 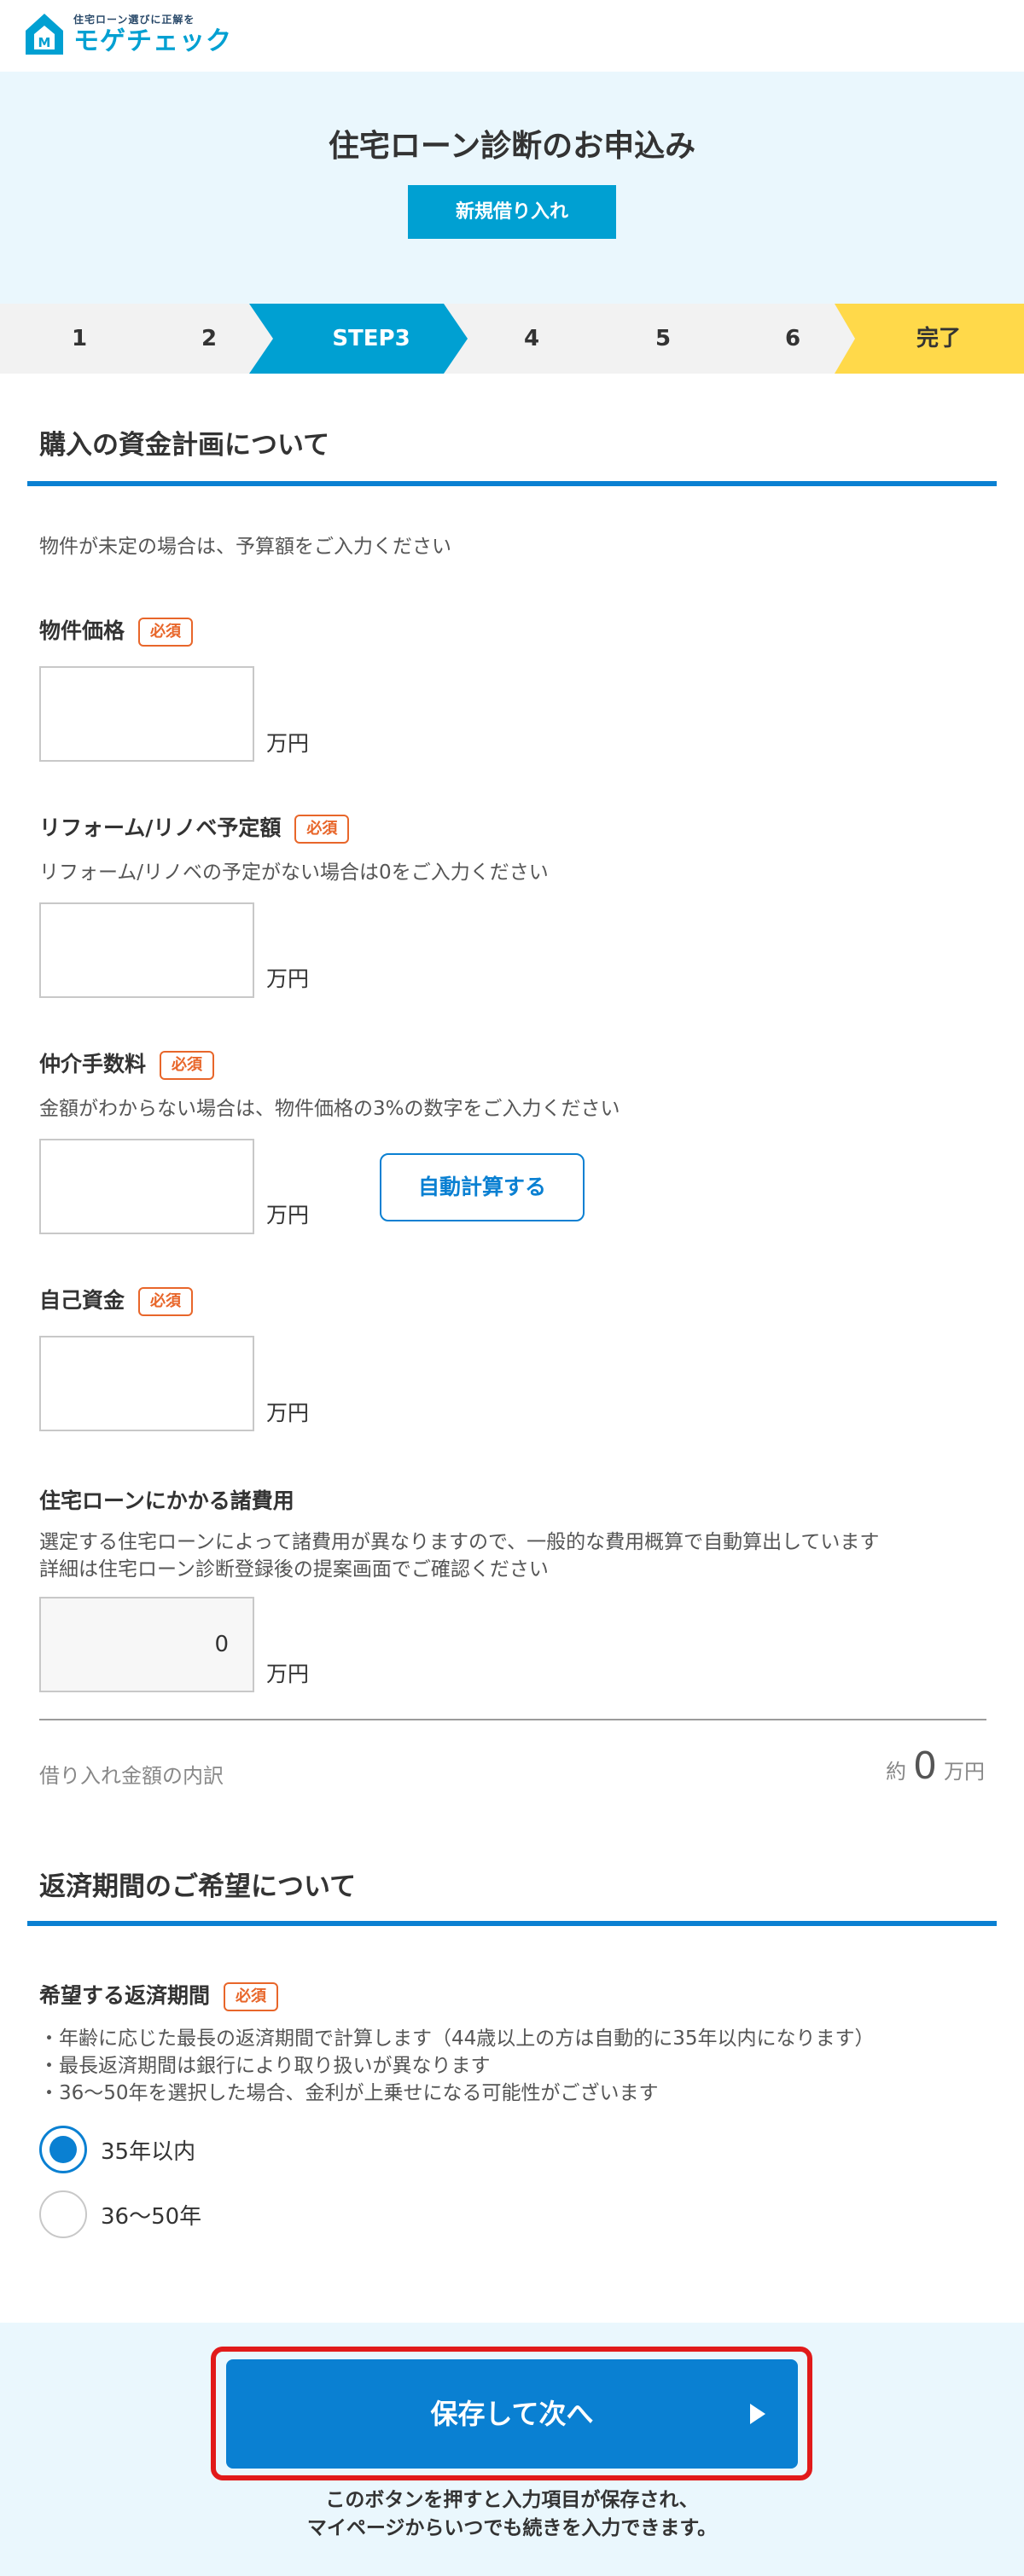 I want to click on brokerage-field, so click(x=146, y=1186).